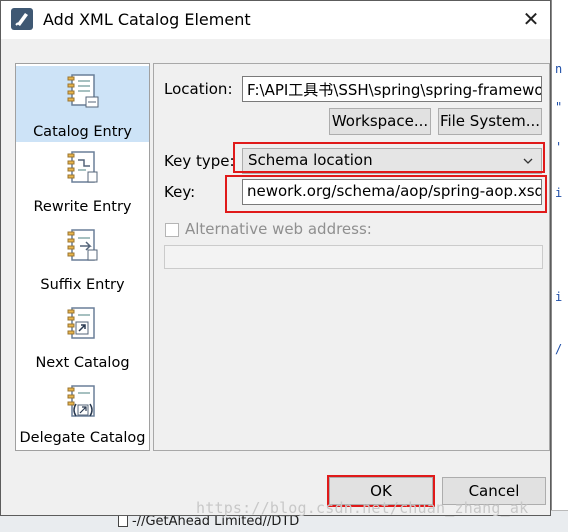 This screenshot has width=568, height=532. I want to click on key-type-select: Schema location, so click(392, 161).